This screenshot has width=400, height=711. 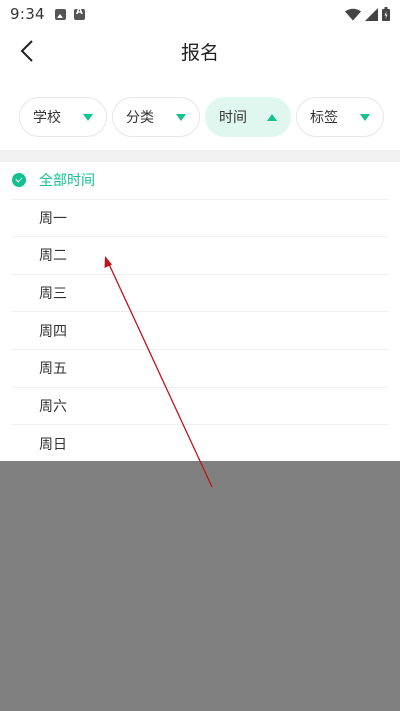 I want to click on top-app-bar: 报名, so click(x=200, y=51).